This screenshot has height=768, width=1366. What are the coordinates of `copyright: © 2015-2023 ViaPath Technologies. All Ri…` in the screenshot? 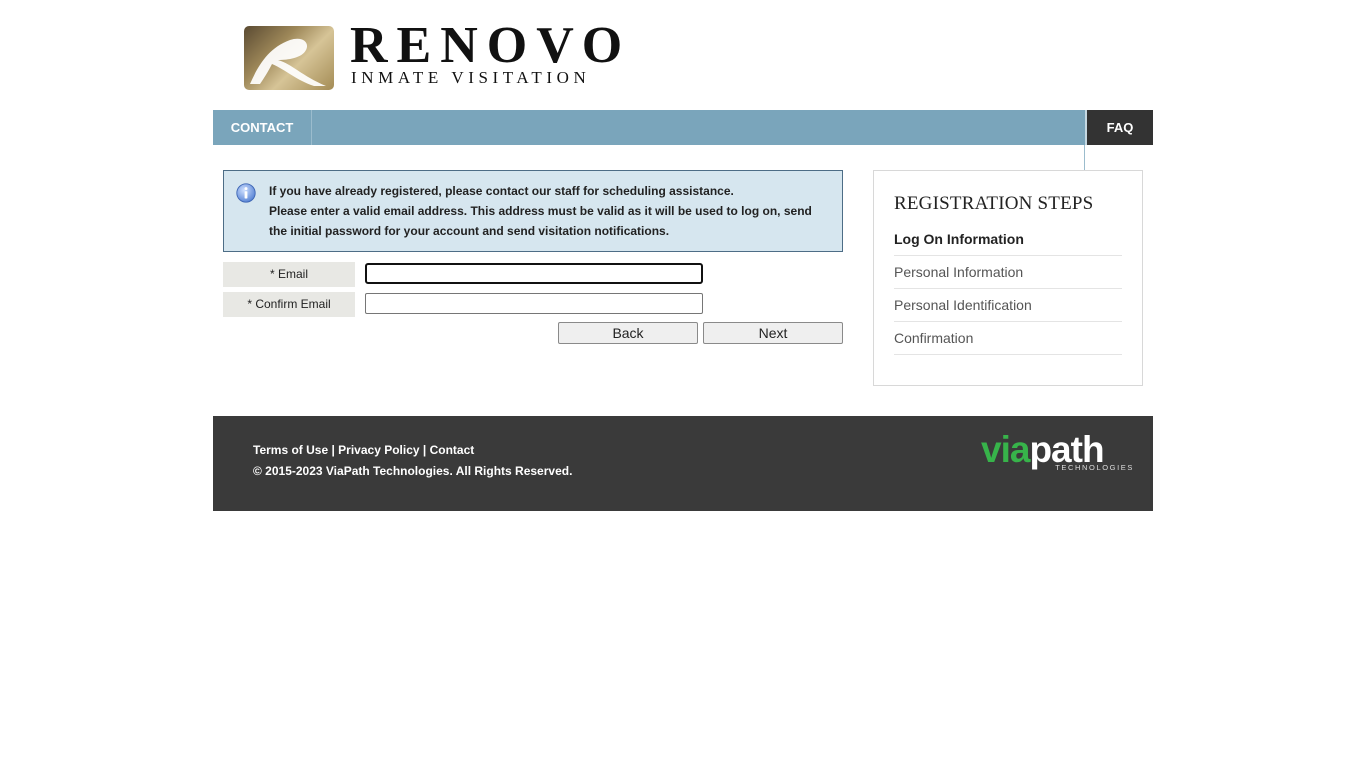 It's located at (413, 471).